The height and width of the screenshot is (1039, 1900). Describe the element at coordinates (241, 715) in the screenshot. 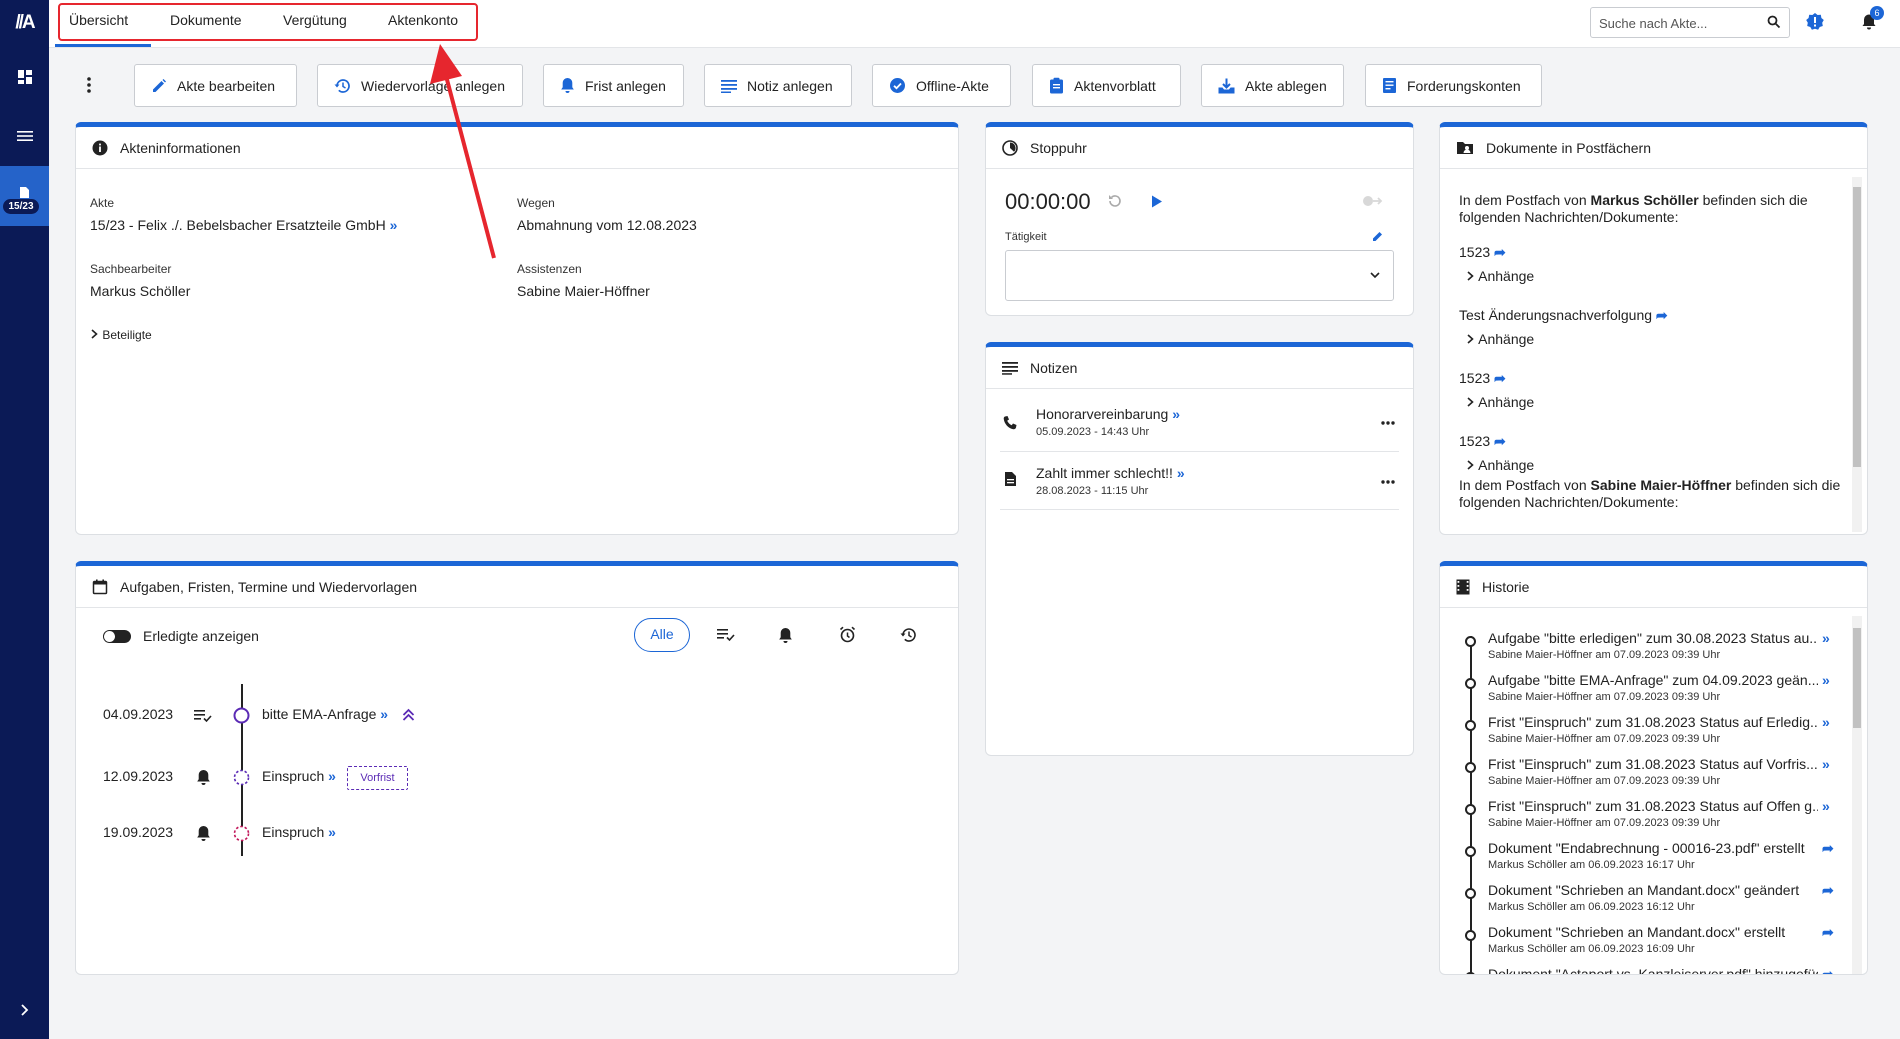

I see `task-status-circle-icon` at that location.